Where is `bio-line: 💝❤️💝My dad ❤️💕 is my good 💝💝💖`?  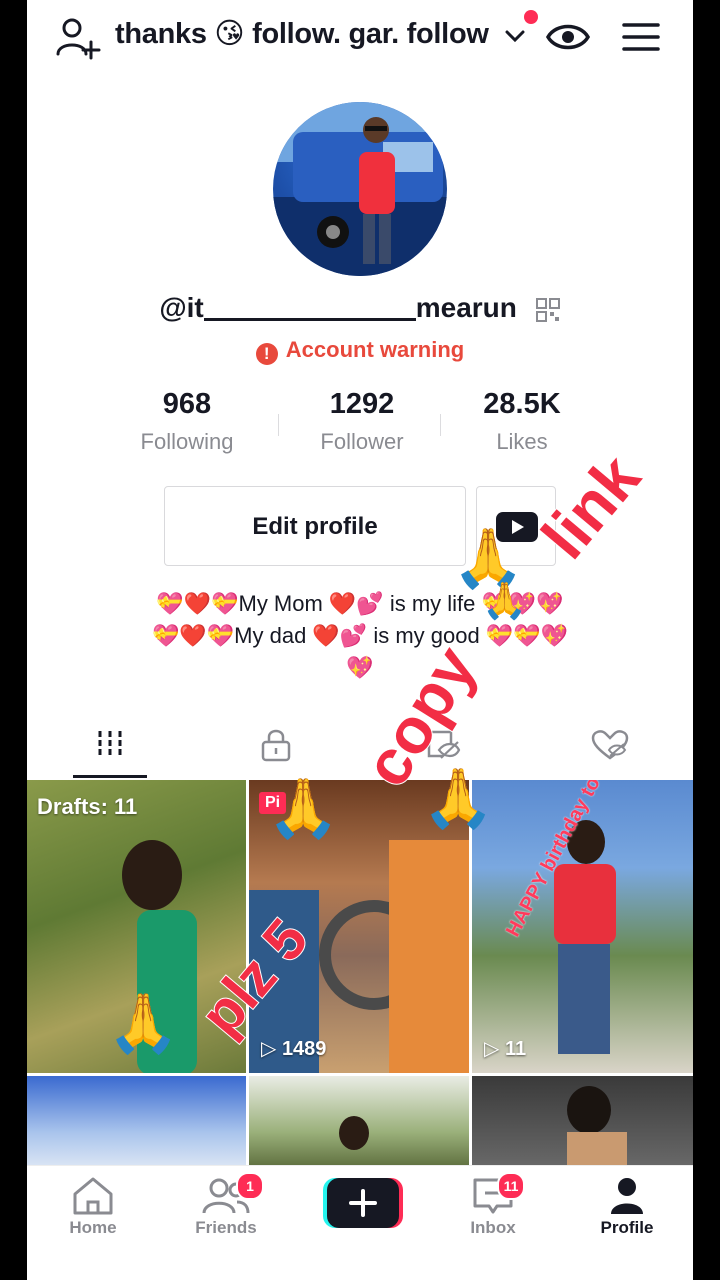
bio-line: 💝❤️💝My dad ❤️💕 is my good 💝💝💖 is located at coordinates (359, 635).